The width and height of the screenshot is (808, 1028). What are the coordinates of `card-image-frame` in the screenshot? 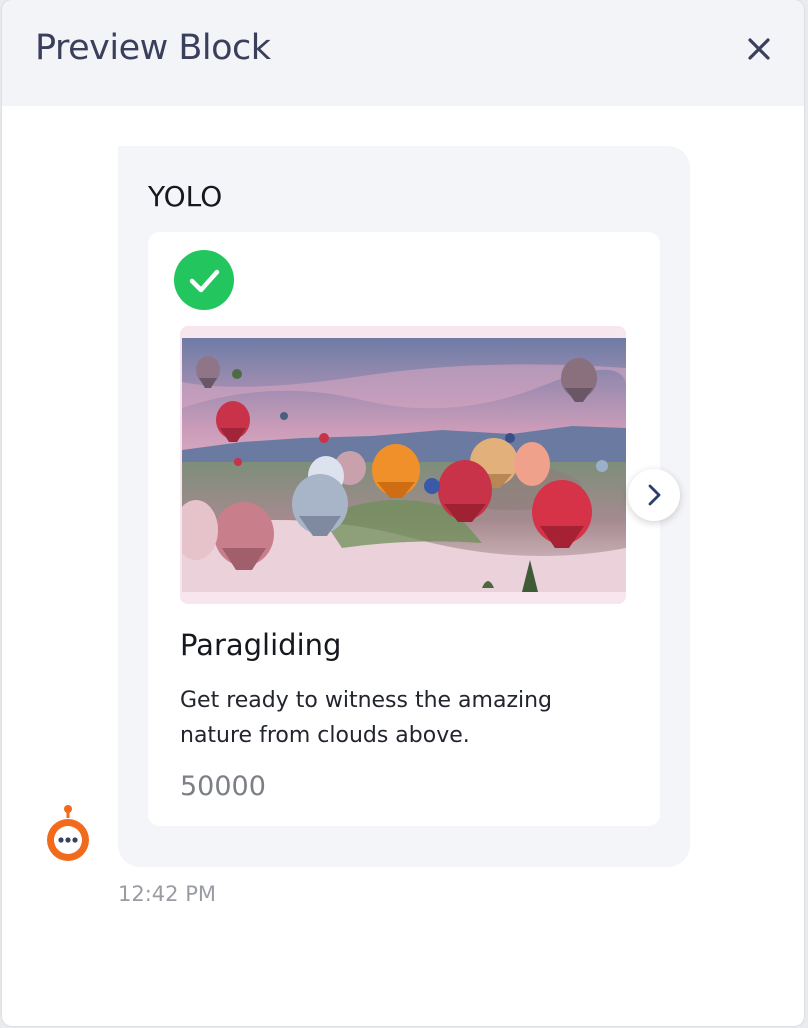 It's located at (403, 465).